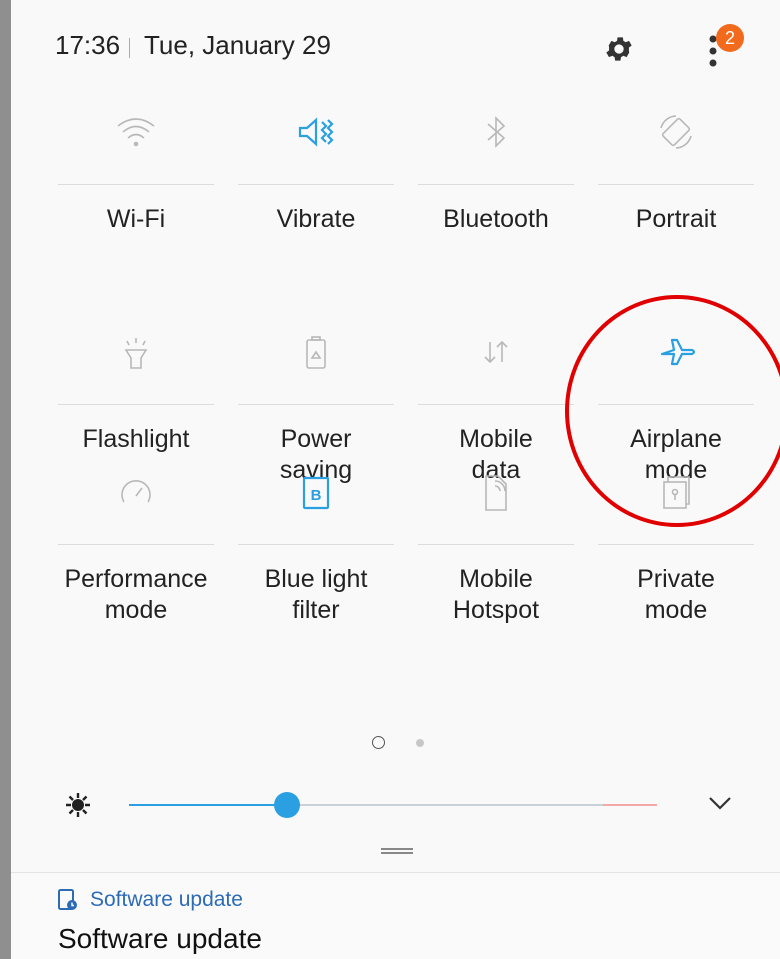 This screenshot has width=780, height=959. What do you see at coordinates (136, 550) in the screenshot?
I see `tile-performance-mode: Performance mode` at bounding box center [136, 550].